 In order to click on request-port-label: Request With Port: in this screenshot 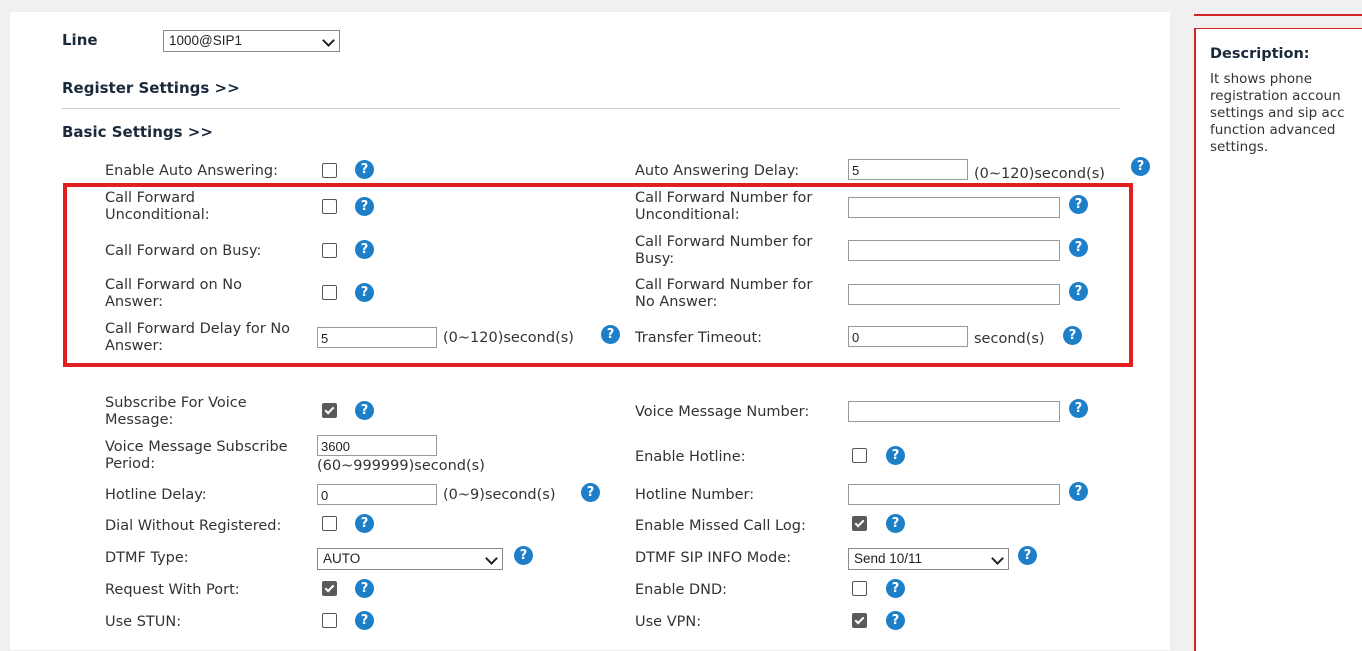, I will do `click(172, 590)`.